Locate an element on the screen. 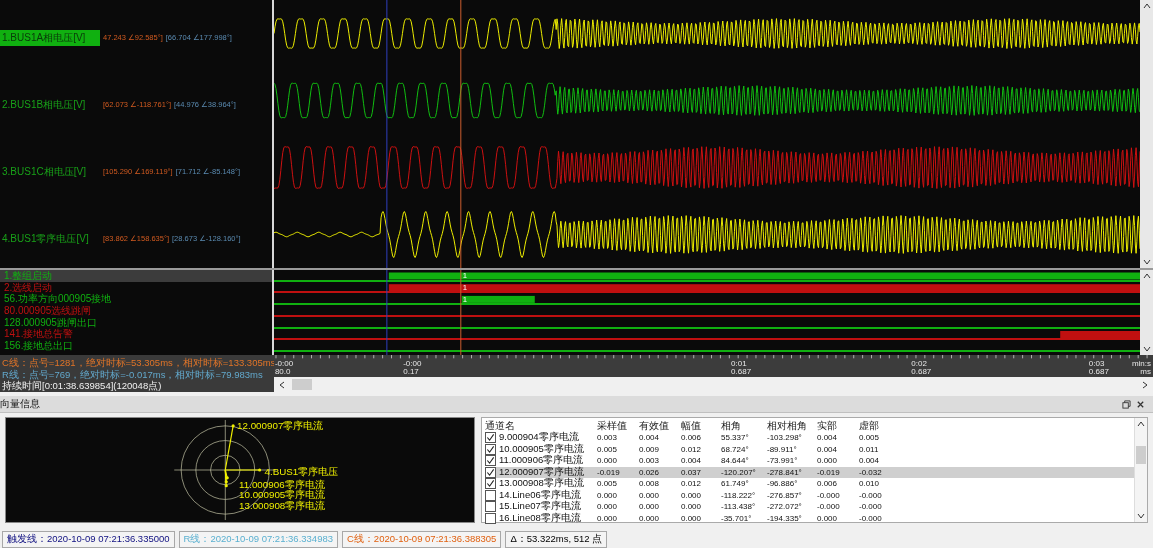 The image size is (1153, 548). column-header: 相对相角 is located at coordinates (792, 425).